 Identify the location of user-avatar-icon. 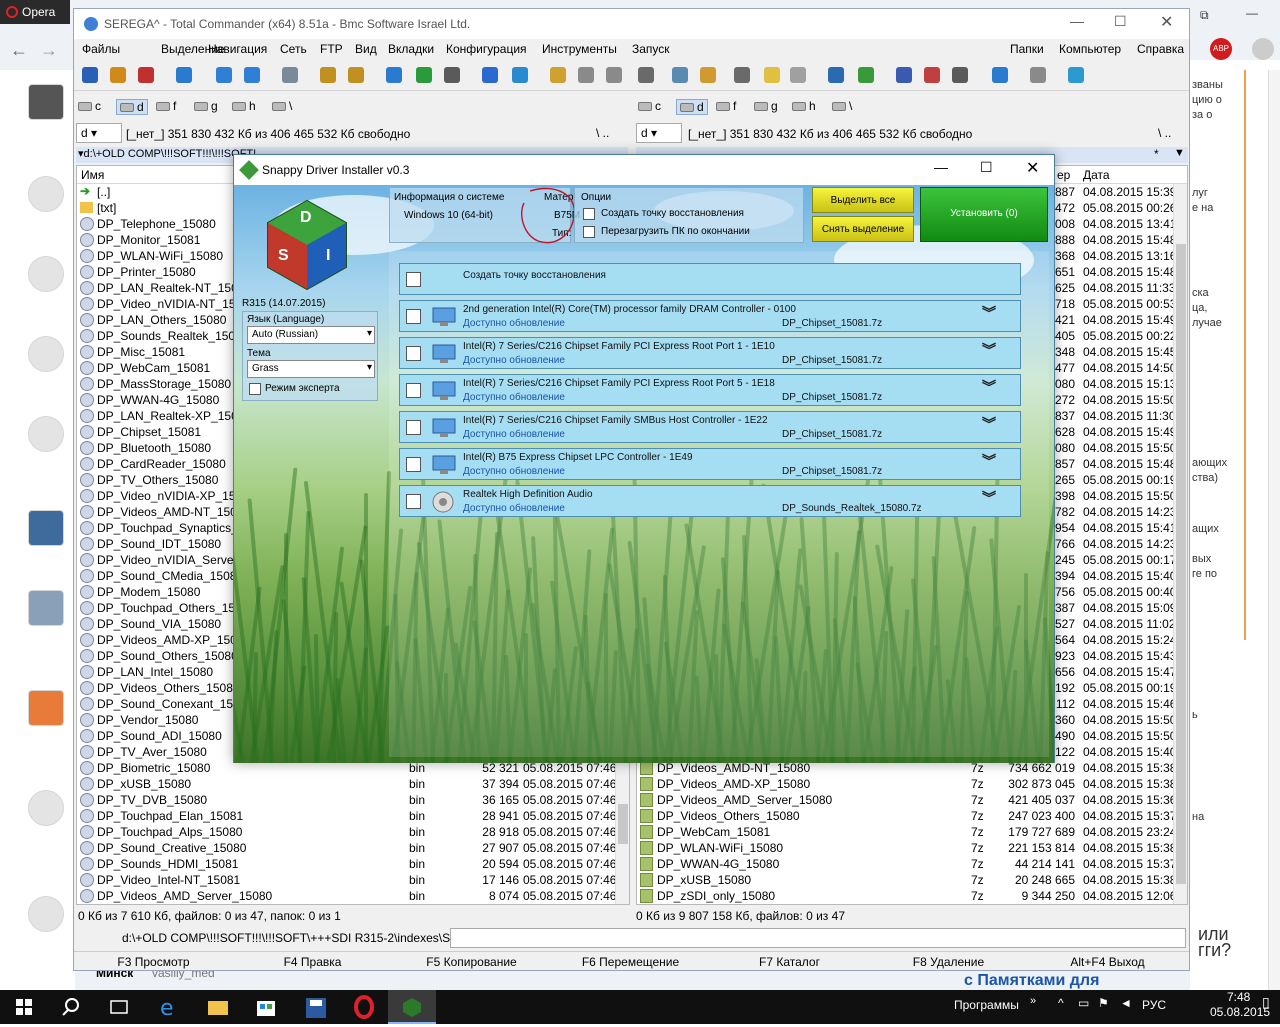
(1263, 49).